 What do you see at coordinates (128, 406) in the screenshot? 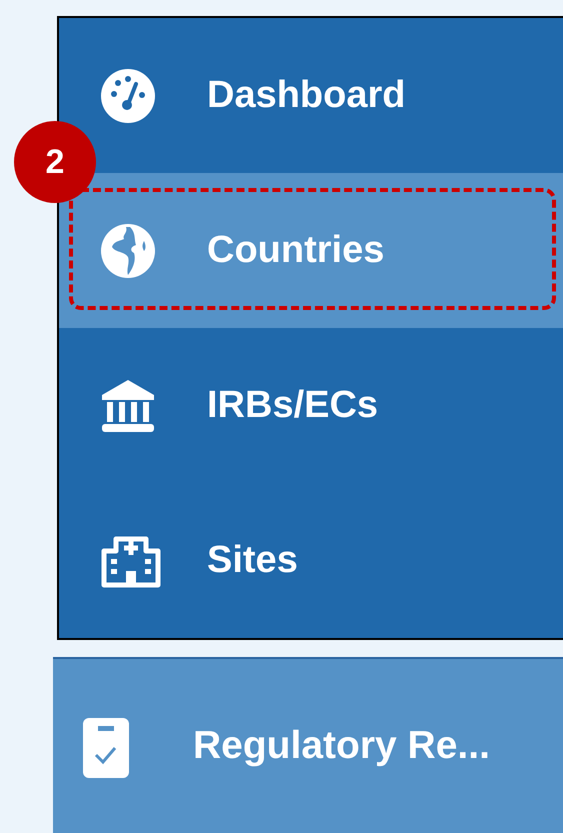
I see `bank-icon` at bounding box center [128, 406].